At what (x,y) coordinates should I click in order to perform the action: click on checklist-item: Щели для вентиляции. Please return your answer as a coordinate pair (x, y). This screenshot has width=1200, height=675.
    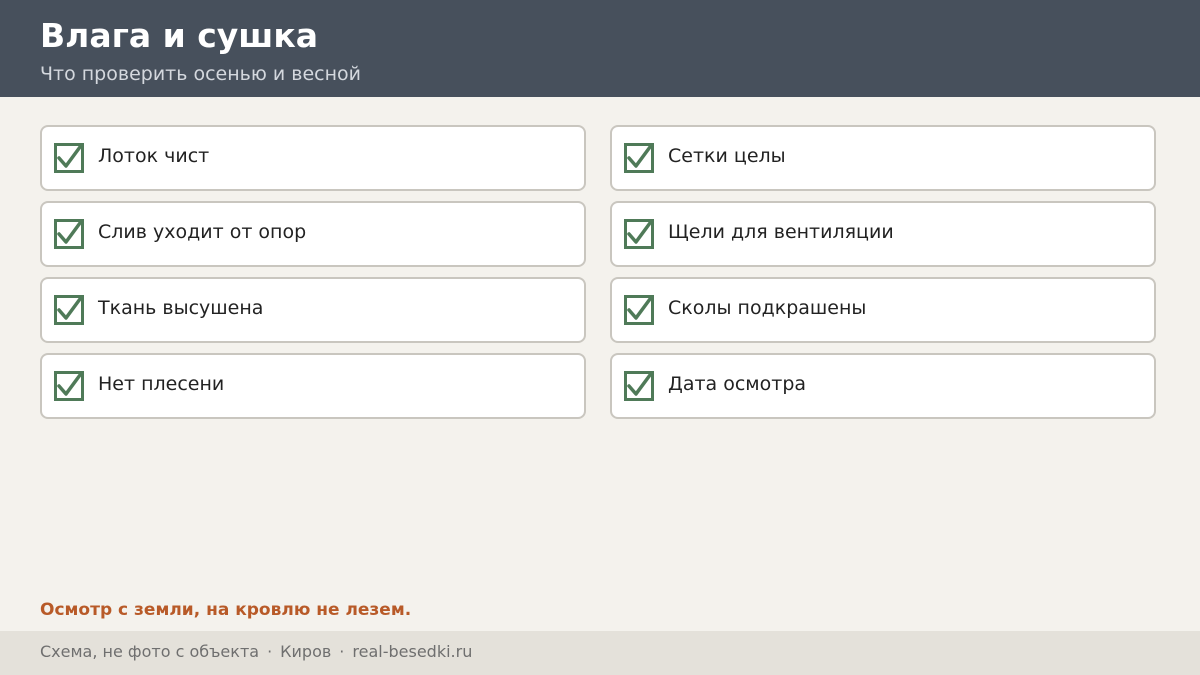
    Looking at the image, I should click on (883, 234).